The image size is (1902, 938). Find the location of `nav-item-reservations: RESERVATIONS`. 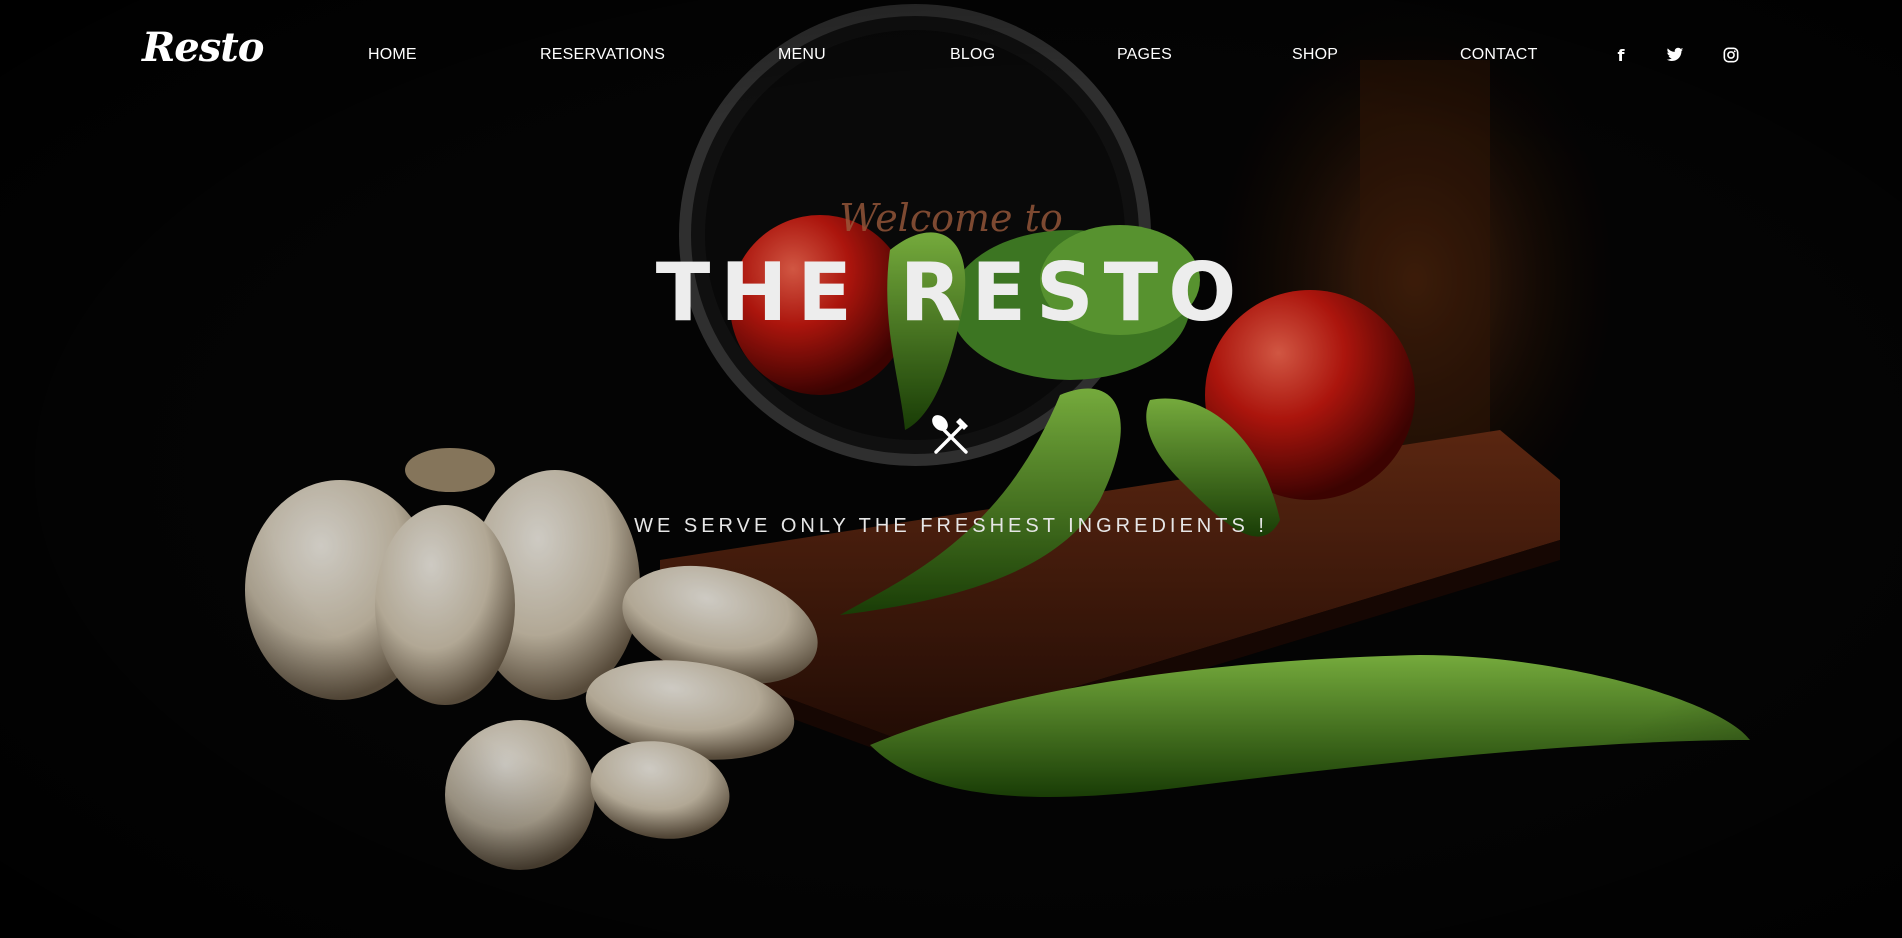

nav-item-reservations: RESERVATIONS is located at coordinates (602, 55).